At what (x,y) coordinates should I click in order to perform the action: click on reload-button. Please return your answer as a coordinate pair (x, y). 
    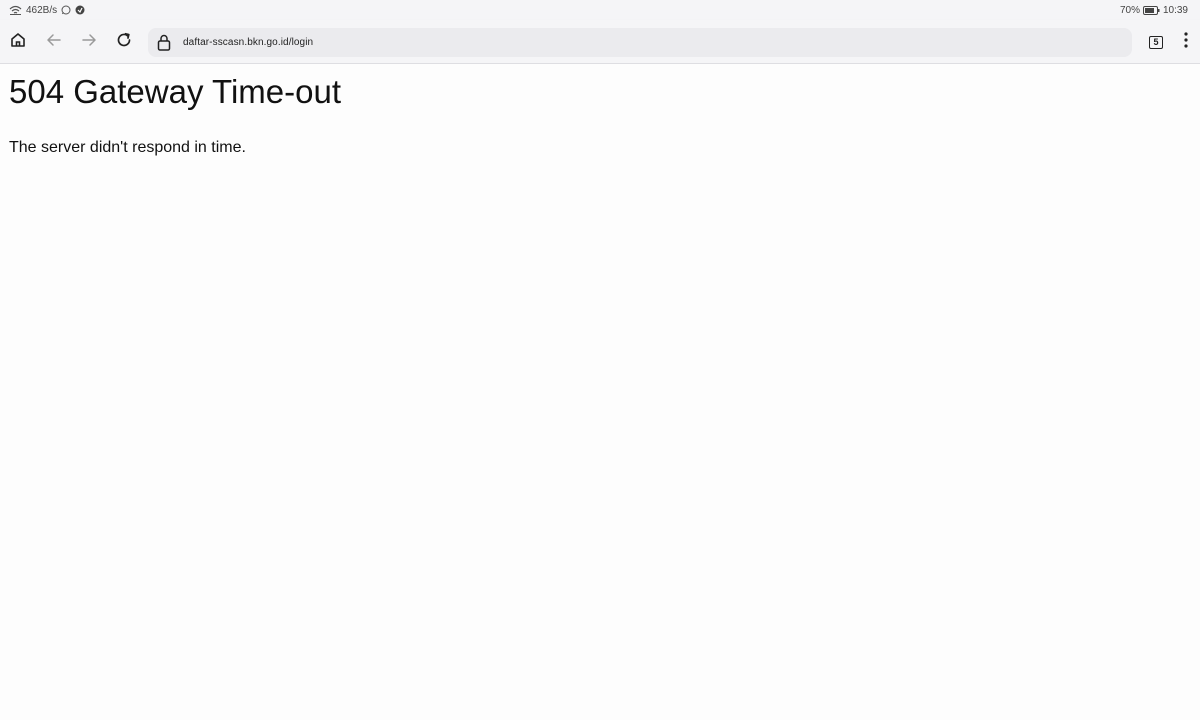
    Looking at the image, I should click on (124, 42).